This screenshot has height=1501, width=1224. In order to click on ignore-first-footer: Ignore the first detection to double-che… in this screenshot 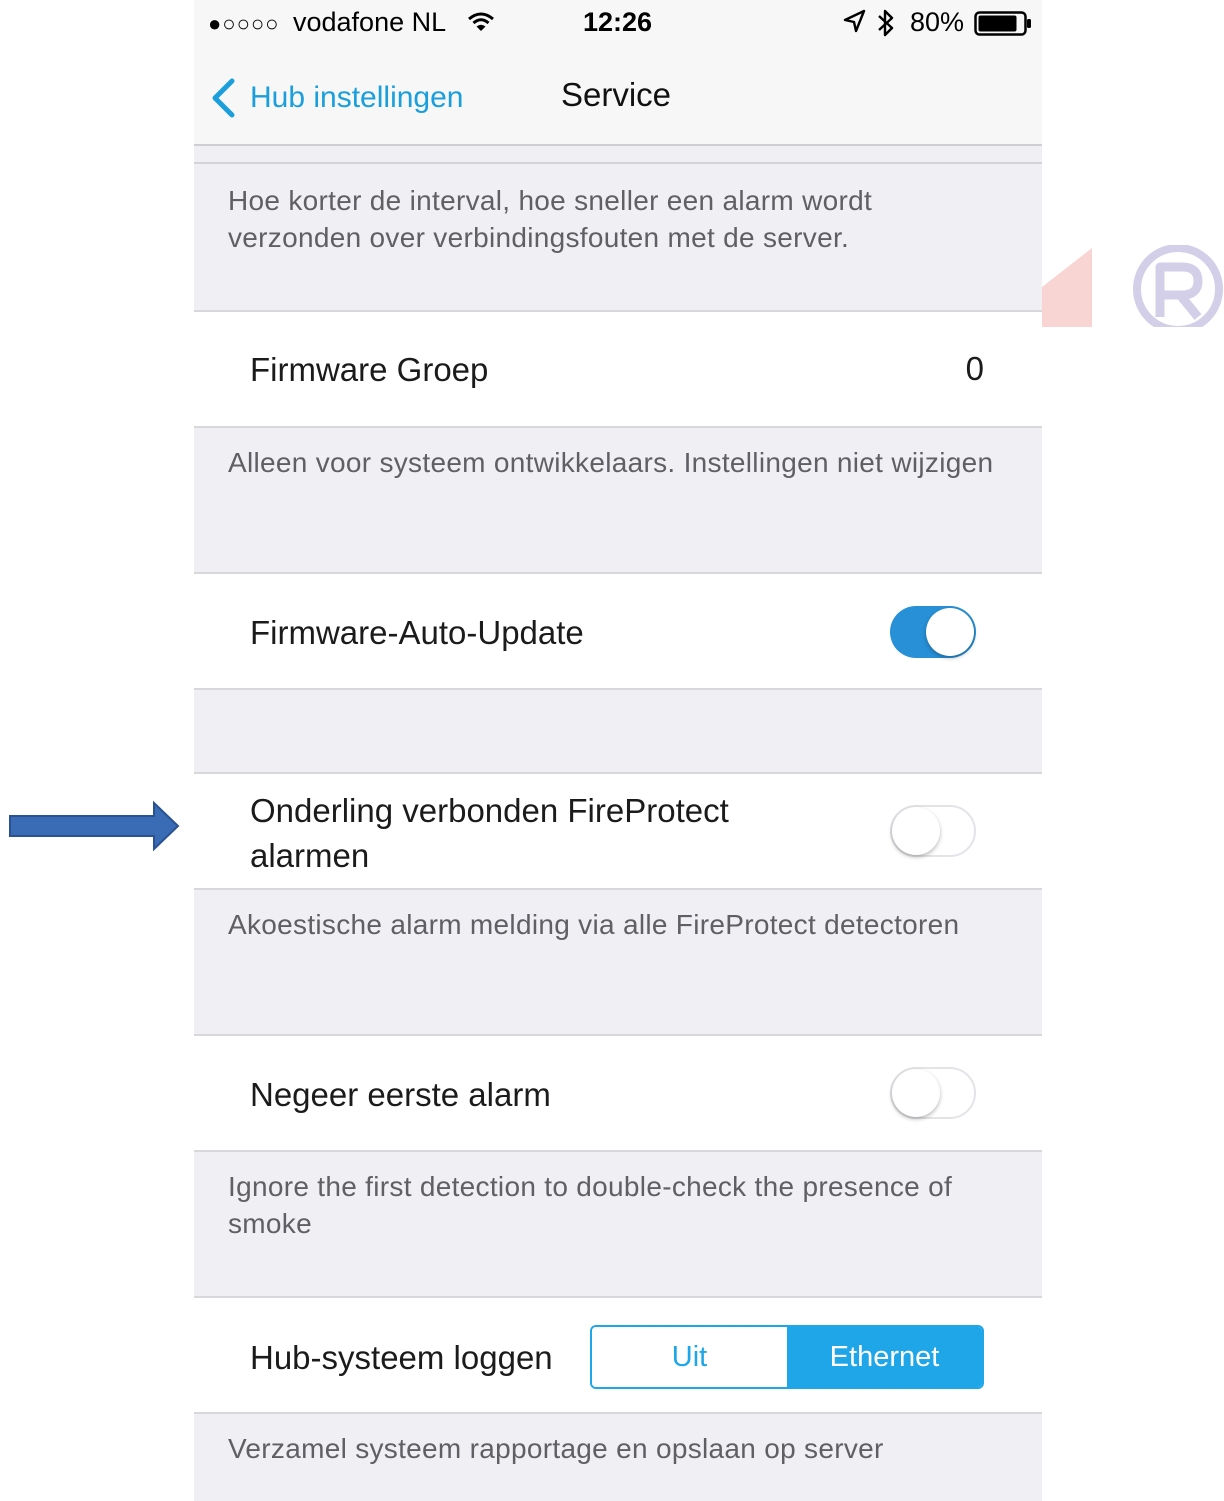, I will do `click(618, 1224)`.